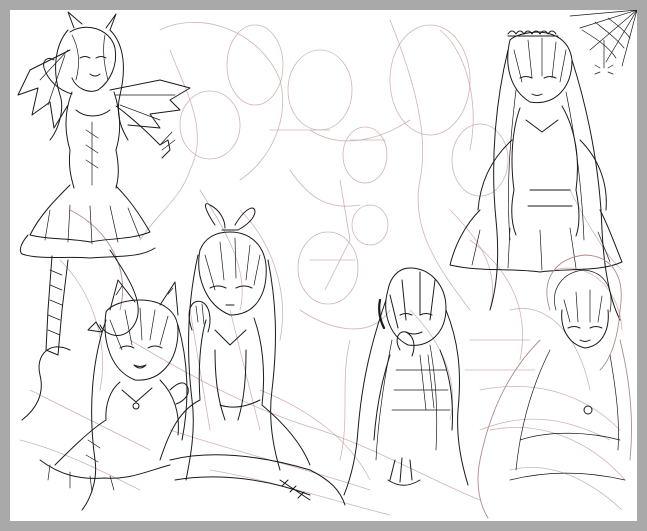 The height and width of the screenshot is (531, 647). What do you see at coordinates (406, 381) in the screenshot?
I see `figure-long-haired-girl` at bounding box center [406, 381].